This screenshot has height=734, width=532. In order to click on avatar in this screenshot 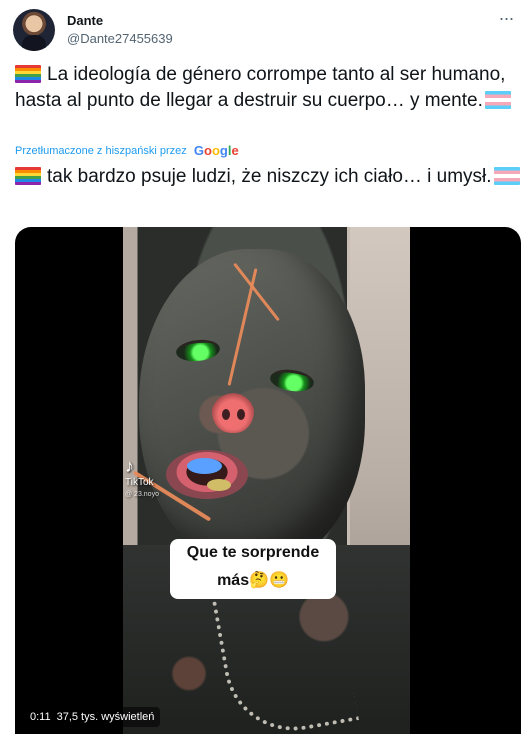, I will do `click(34, 30)`.